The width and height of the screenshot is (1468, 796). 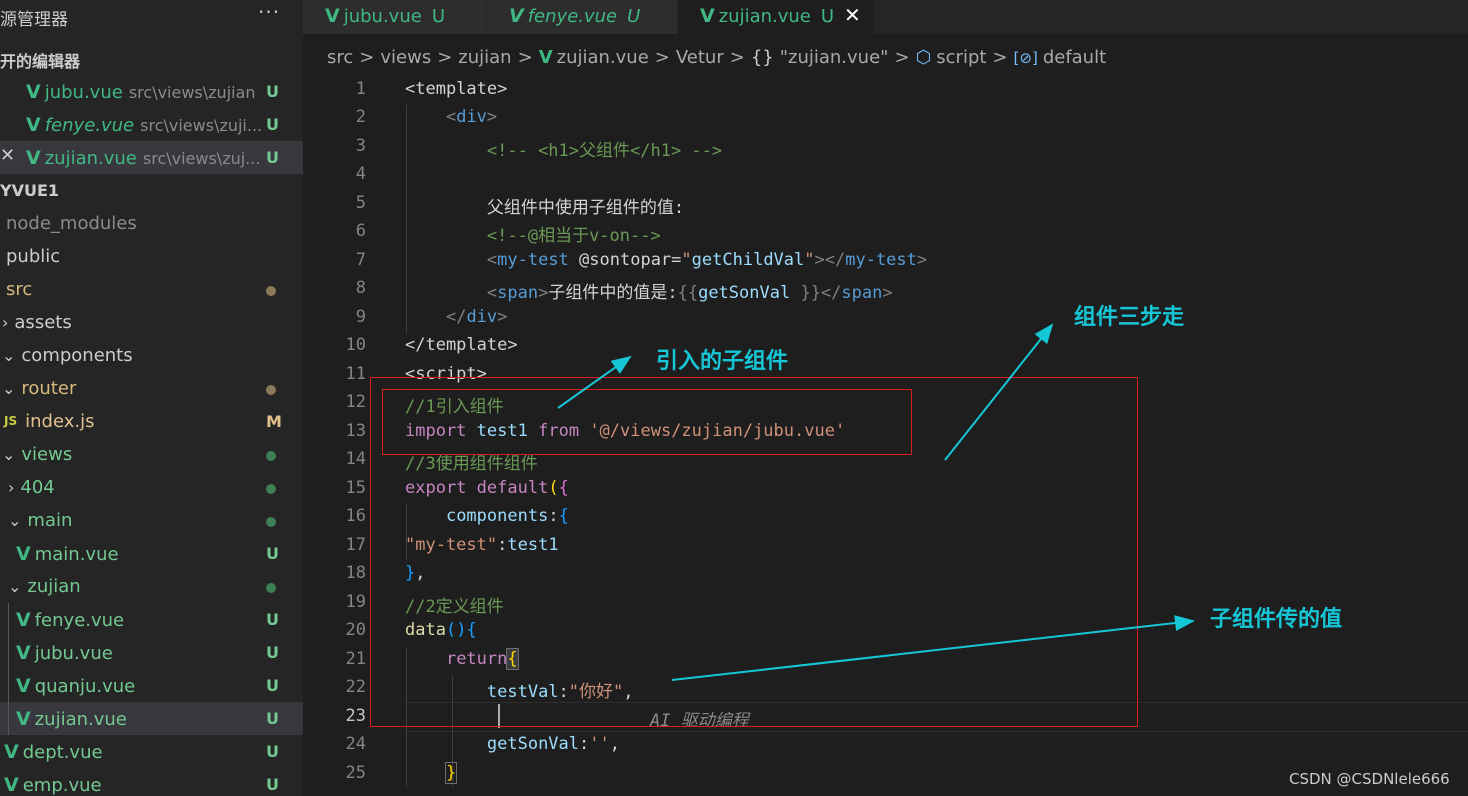 I want to click on annotation-import: 引入的子组件, so click(x=722, y=361).